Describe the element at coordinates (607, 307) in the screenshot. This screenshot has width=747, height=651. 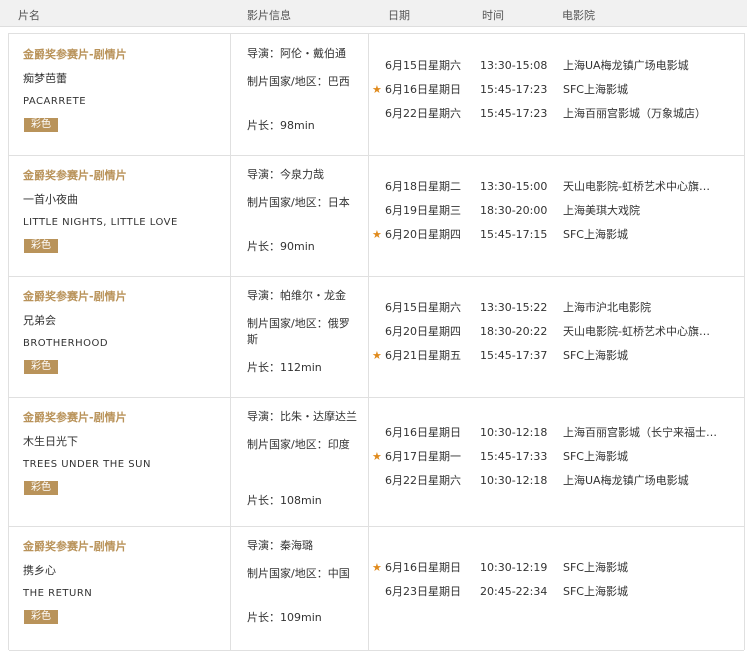
I see `screening-cinema: 上海市沪北电影院` at that location.